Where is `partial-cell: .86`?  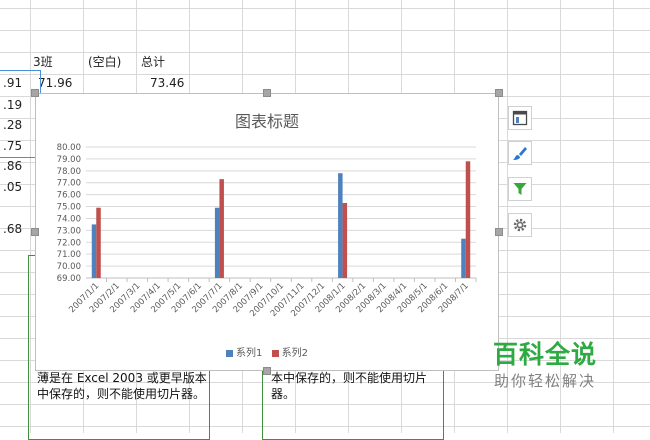 partial-cell: .86 is located at coordinates (12, 166).